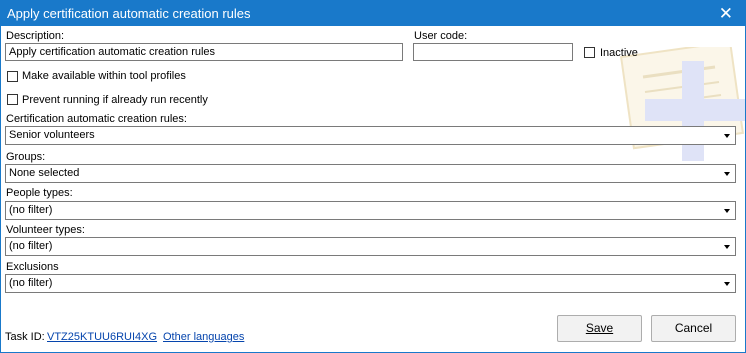 Image resolution: width=746 pixels, height=353 pixels. Describe the element at coordinates (619, 53) in the screenshot. I see `inactive-label: Inactive` at that location.